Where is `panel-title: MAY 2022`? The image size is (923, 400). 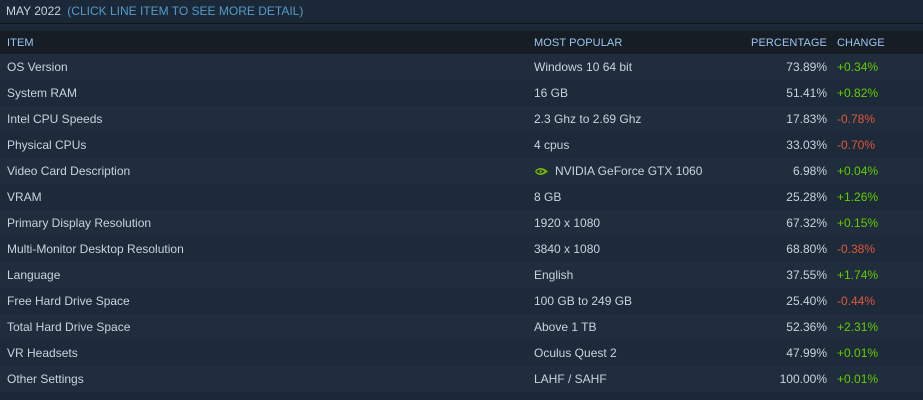 panel-title: MAY 2022 is located at coordinates (33, 11).